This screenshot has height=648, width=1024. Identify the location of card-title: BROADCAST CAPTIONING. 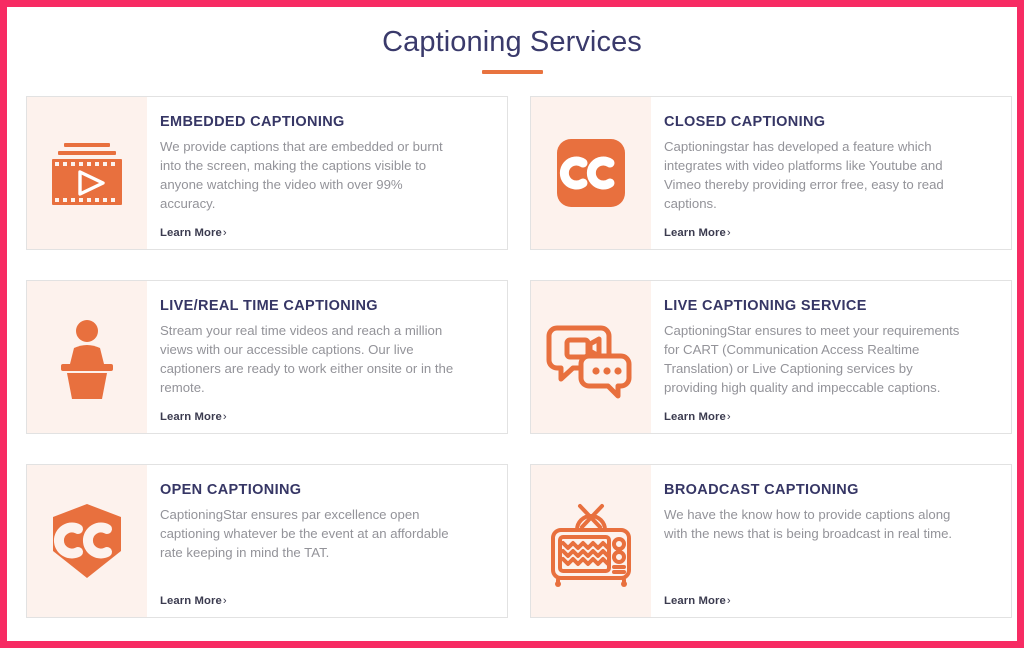
(761, 490).